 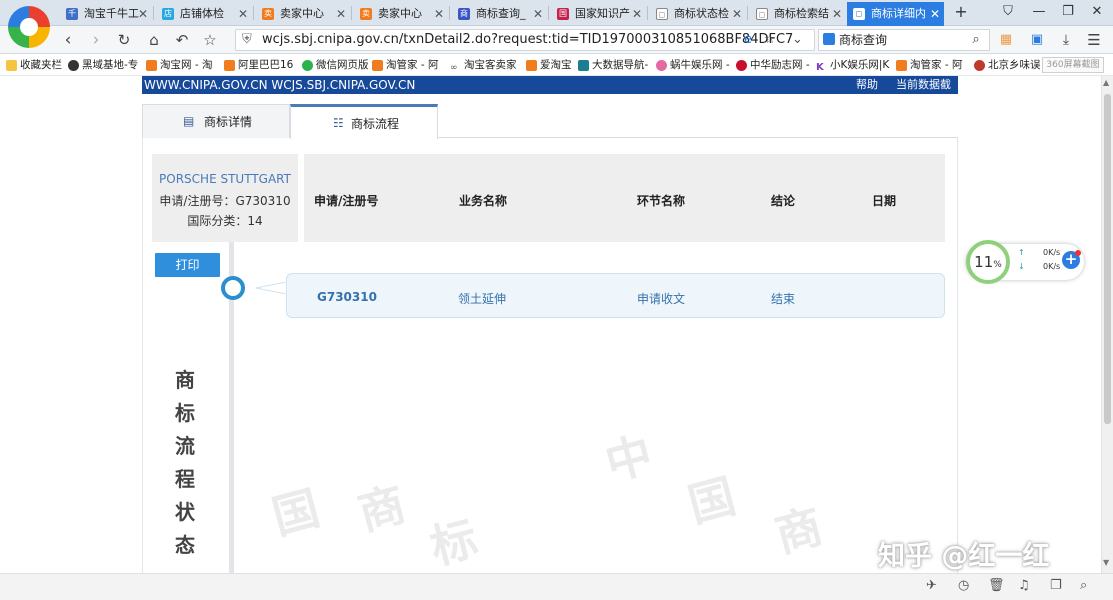 What do you see at coordinates (1052, 266) in the screenshot?
I see `download-speed: 0K/s` at bounding box center [1052, 266].